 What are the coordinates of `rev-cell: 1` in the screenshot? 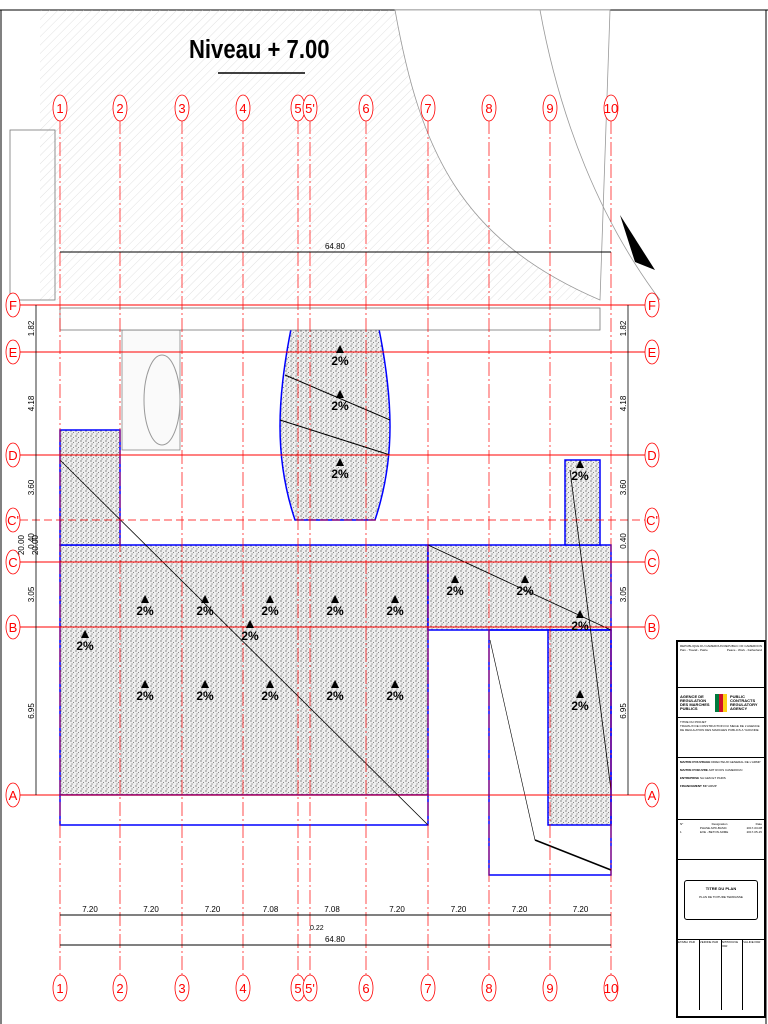 It's located at (681, 832).